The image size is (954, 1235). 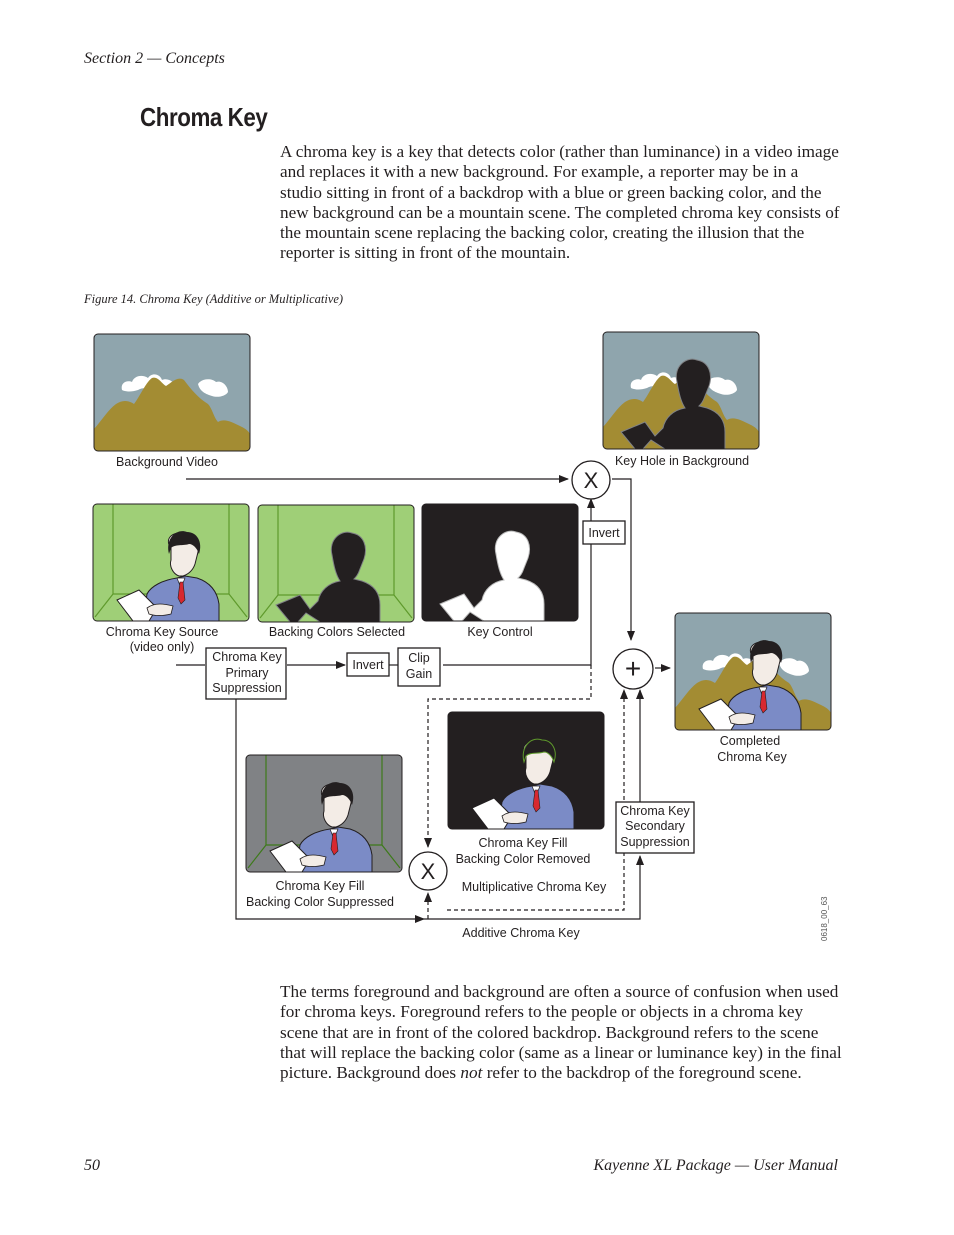 What do you see at coordinates (471, 1073) in the screenshot?
I see `emphasis-not: not` at bounding box center [471, 1073].